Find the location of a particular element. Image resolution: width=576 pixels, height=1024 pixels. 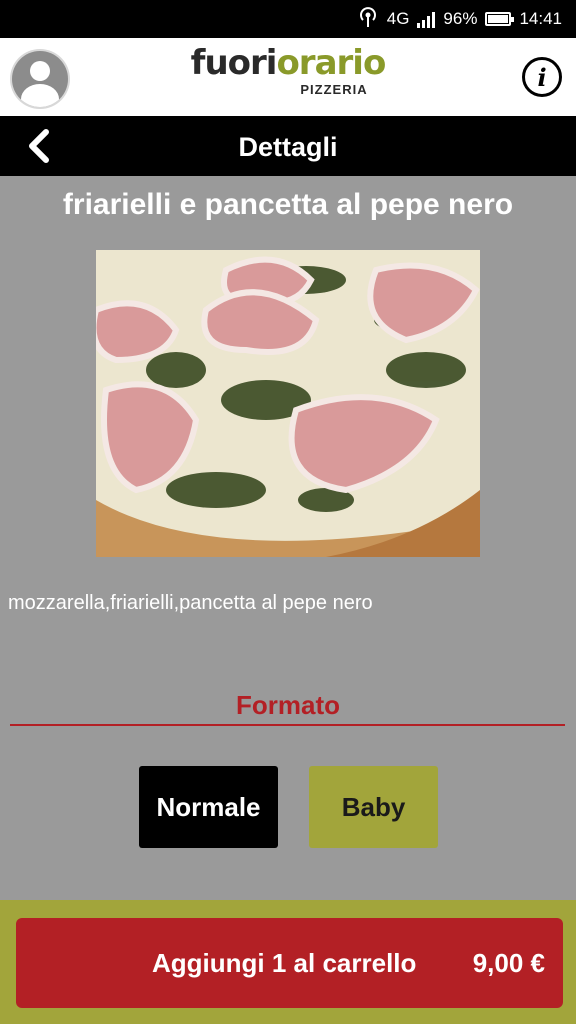

format-title: Formato is located at coordinates (288, 705).